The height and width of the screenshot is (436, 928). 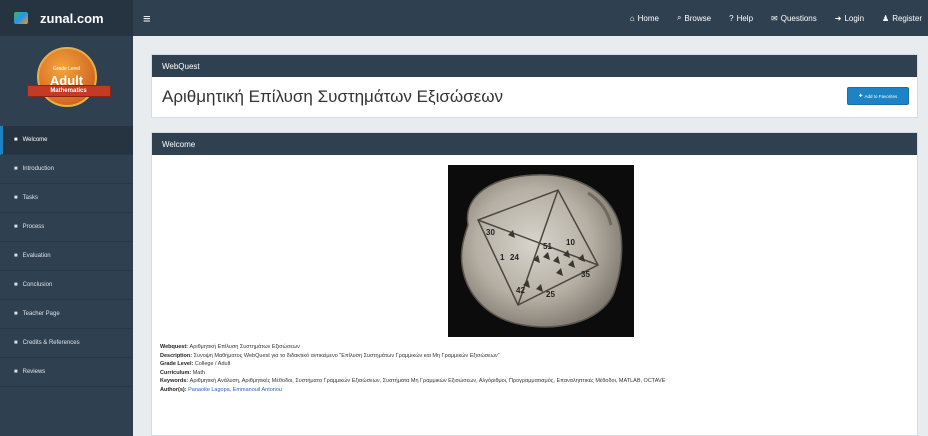 I want to click on panel-header: Welcome, so click(x=534, y=144).